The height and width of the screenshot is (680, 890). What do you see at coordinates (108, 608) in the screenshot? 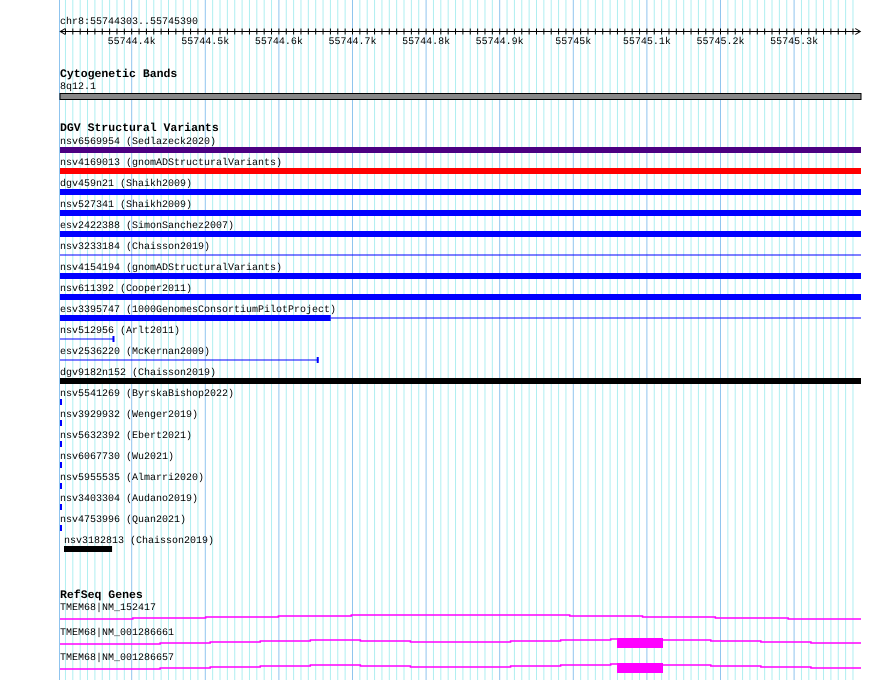
I see `gene-label: TMEM68|NM_152417` at bounding box center [108, 608].